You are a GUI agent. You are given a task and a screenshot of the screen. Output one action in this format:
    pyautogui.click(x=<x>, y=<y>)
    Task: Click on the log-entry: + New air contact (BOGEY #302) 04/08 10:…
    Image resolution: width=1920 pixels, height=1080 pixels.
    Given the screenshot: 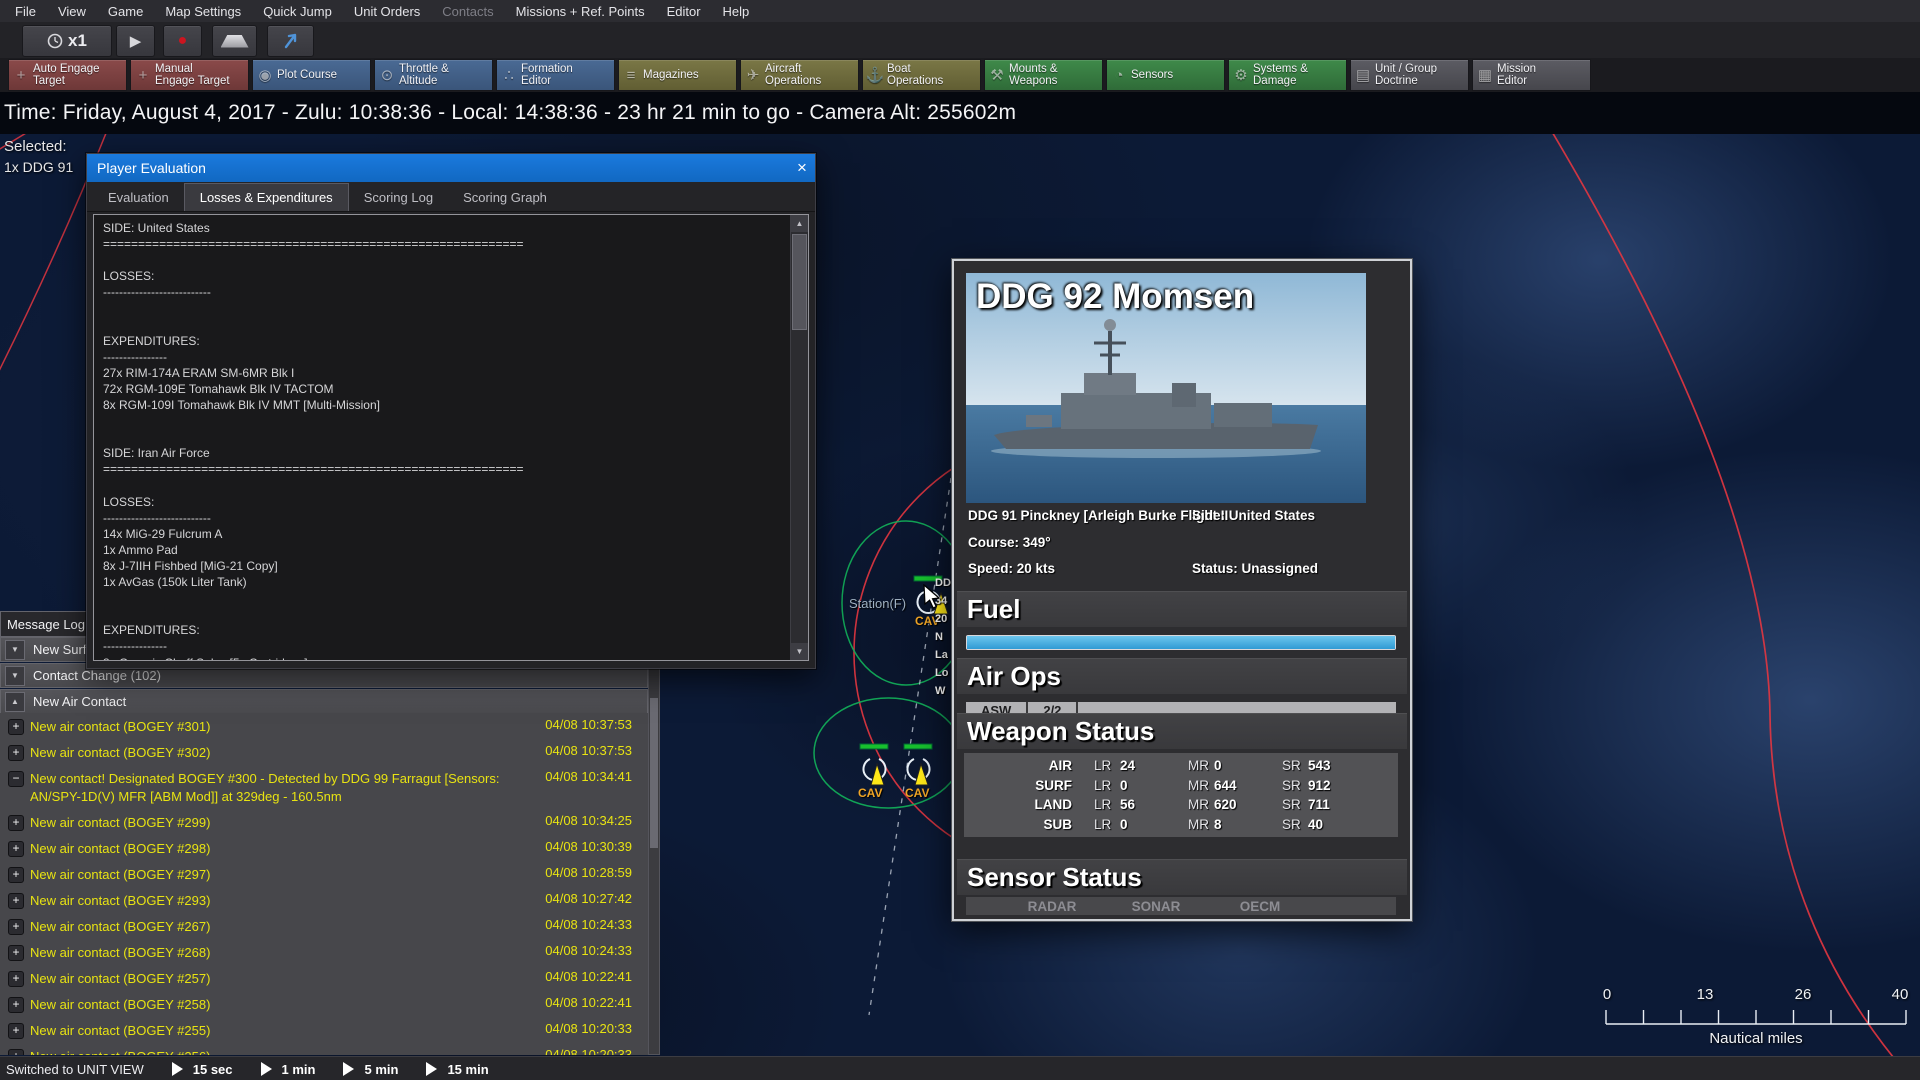 What is the action you would take?
    pyautogui.click(x=324, y=752)
    